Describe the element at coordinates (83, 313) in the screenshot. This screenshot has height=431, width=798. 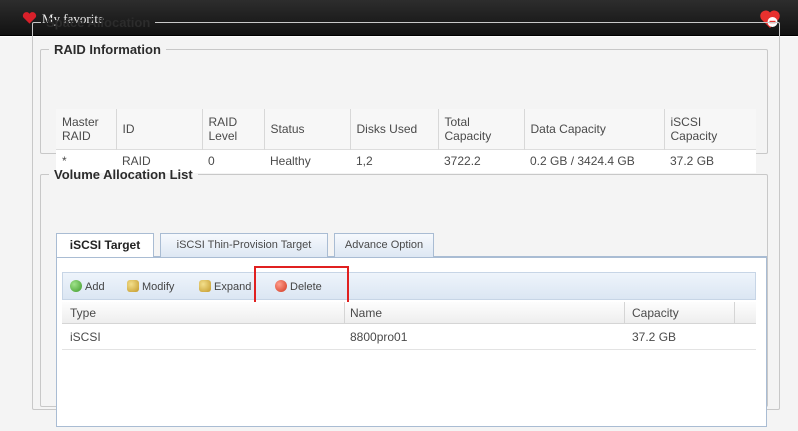
I see `col-type: Type` at that location.